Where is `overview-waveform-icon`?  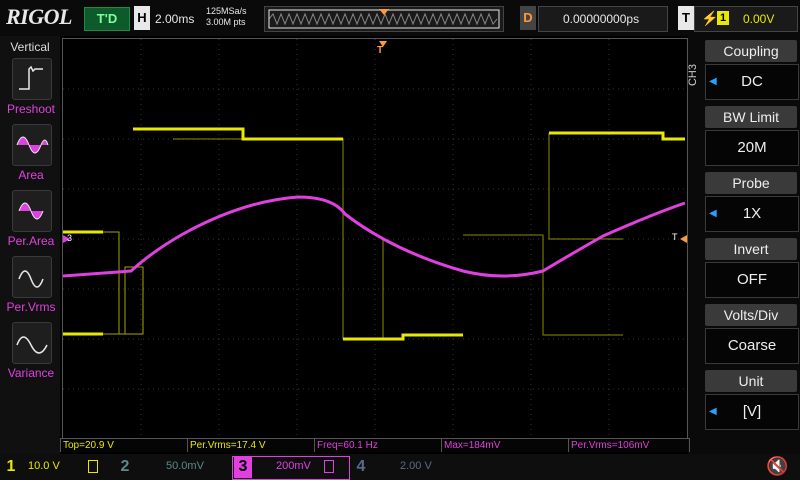 overview-waveform-icon is located at coordinates (384, 19).